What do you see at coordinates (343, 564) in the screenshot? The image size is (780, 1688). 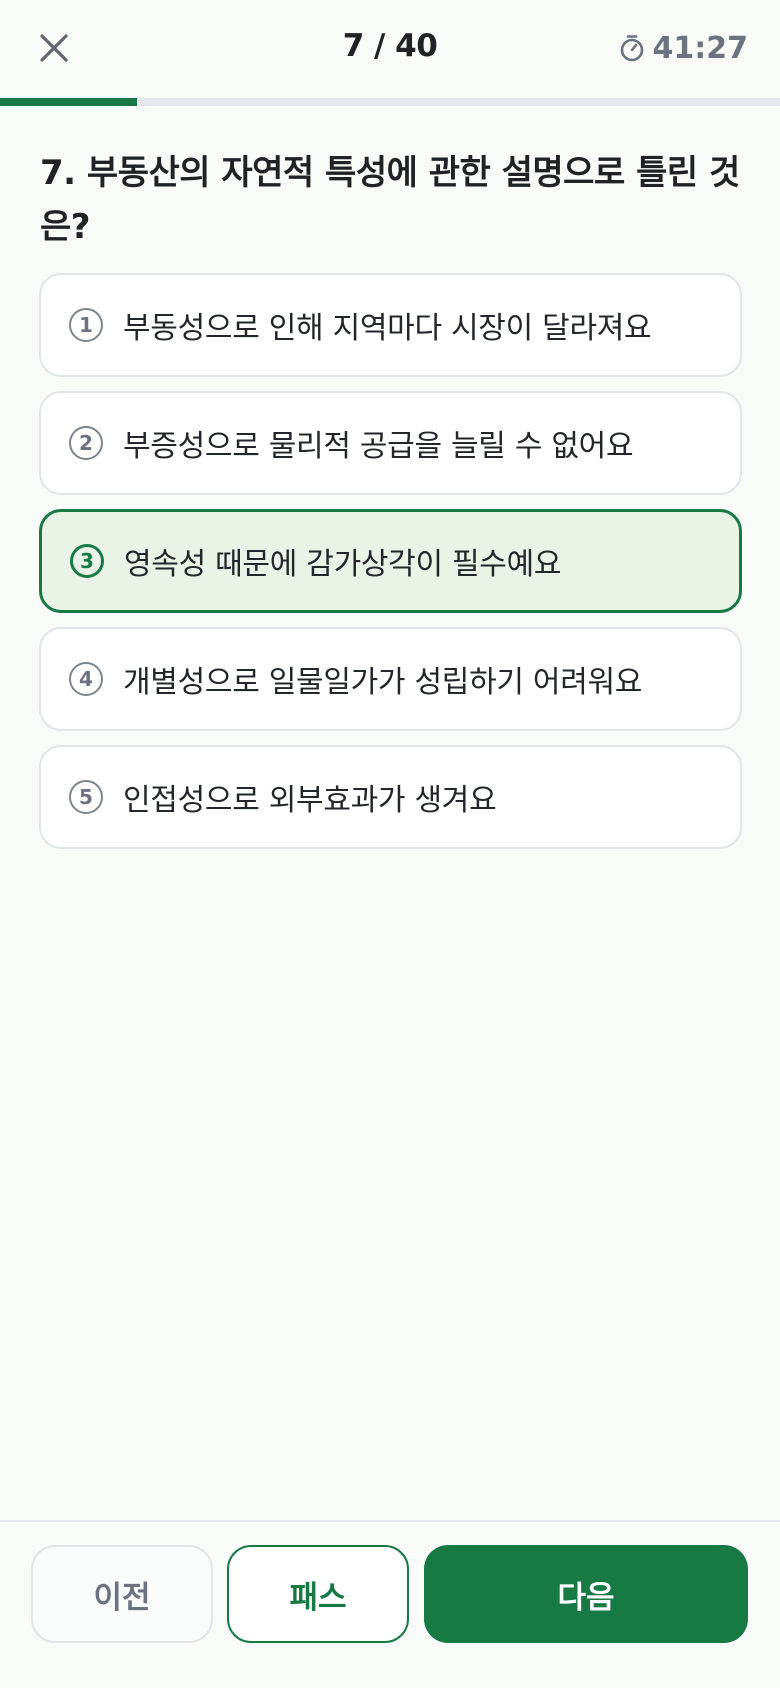 I see `option-label: 영속성 때문에 감가상각이 필수예요` at bounding box center [343, 564].